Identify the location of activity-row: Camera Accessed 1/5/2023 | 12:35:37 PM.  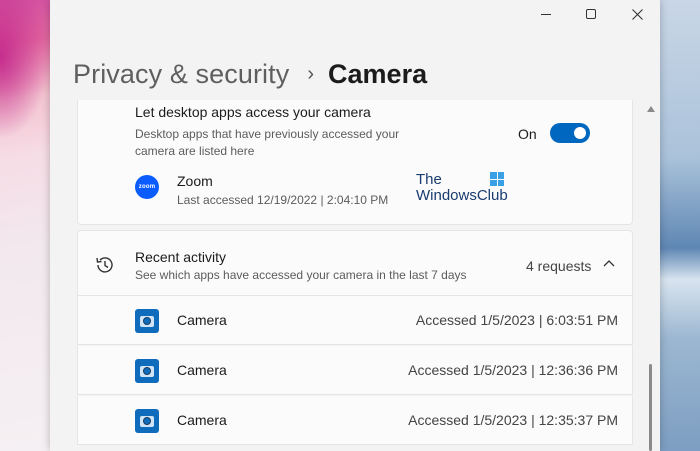
(355, 420).